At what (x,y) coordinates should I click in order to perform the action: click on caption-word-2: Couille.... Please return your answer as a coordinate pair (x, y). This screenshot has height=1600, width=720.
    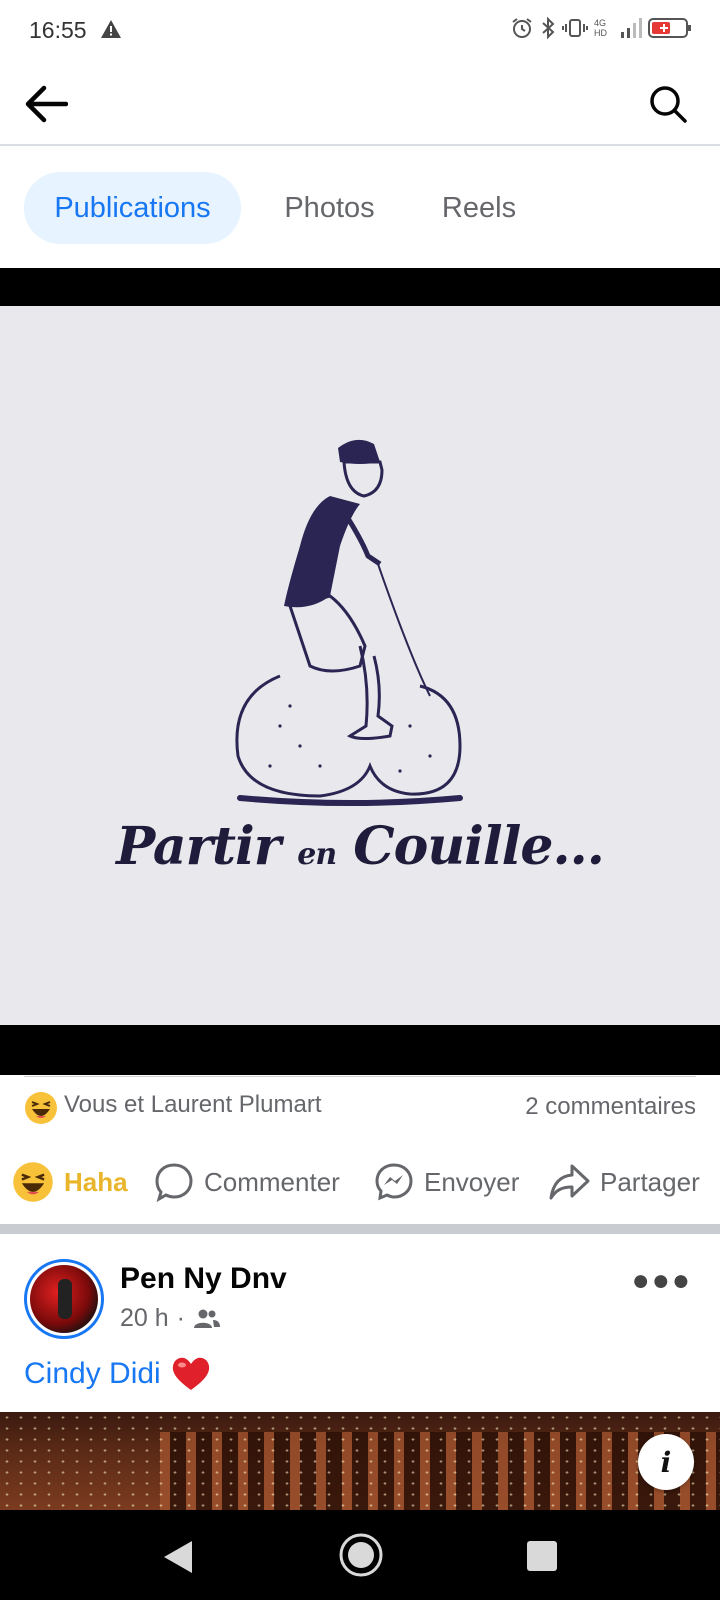
    Looking at the image, I should click on (479, 846).